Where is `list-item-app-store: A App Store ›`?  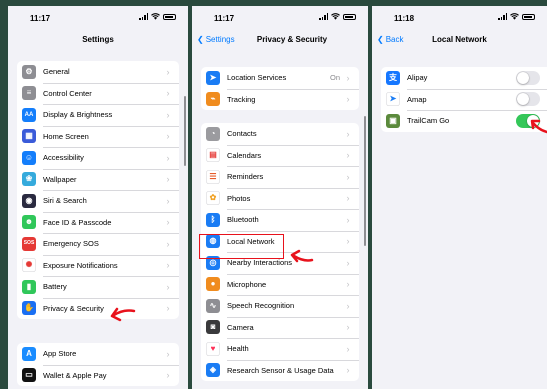 list-item-app-store: A App Store › is located at coordinates (98, 354).